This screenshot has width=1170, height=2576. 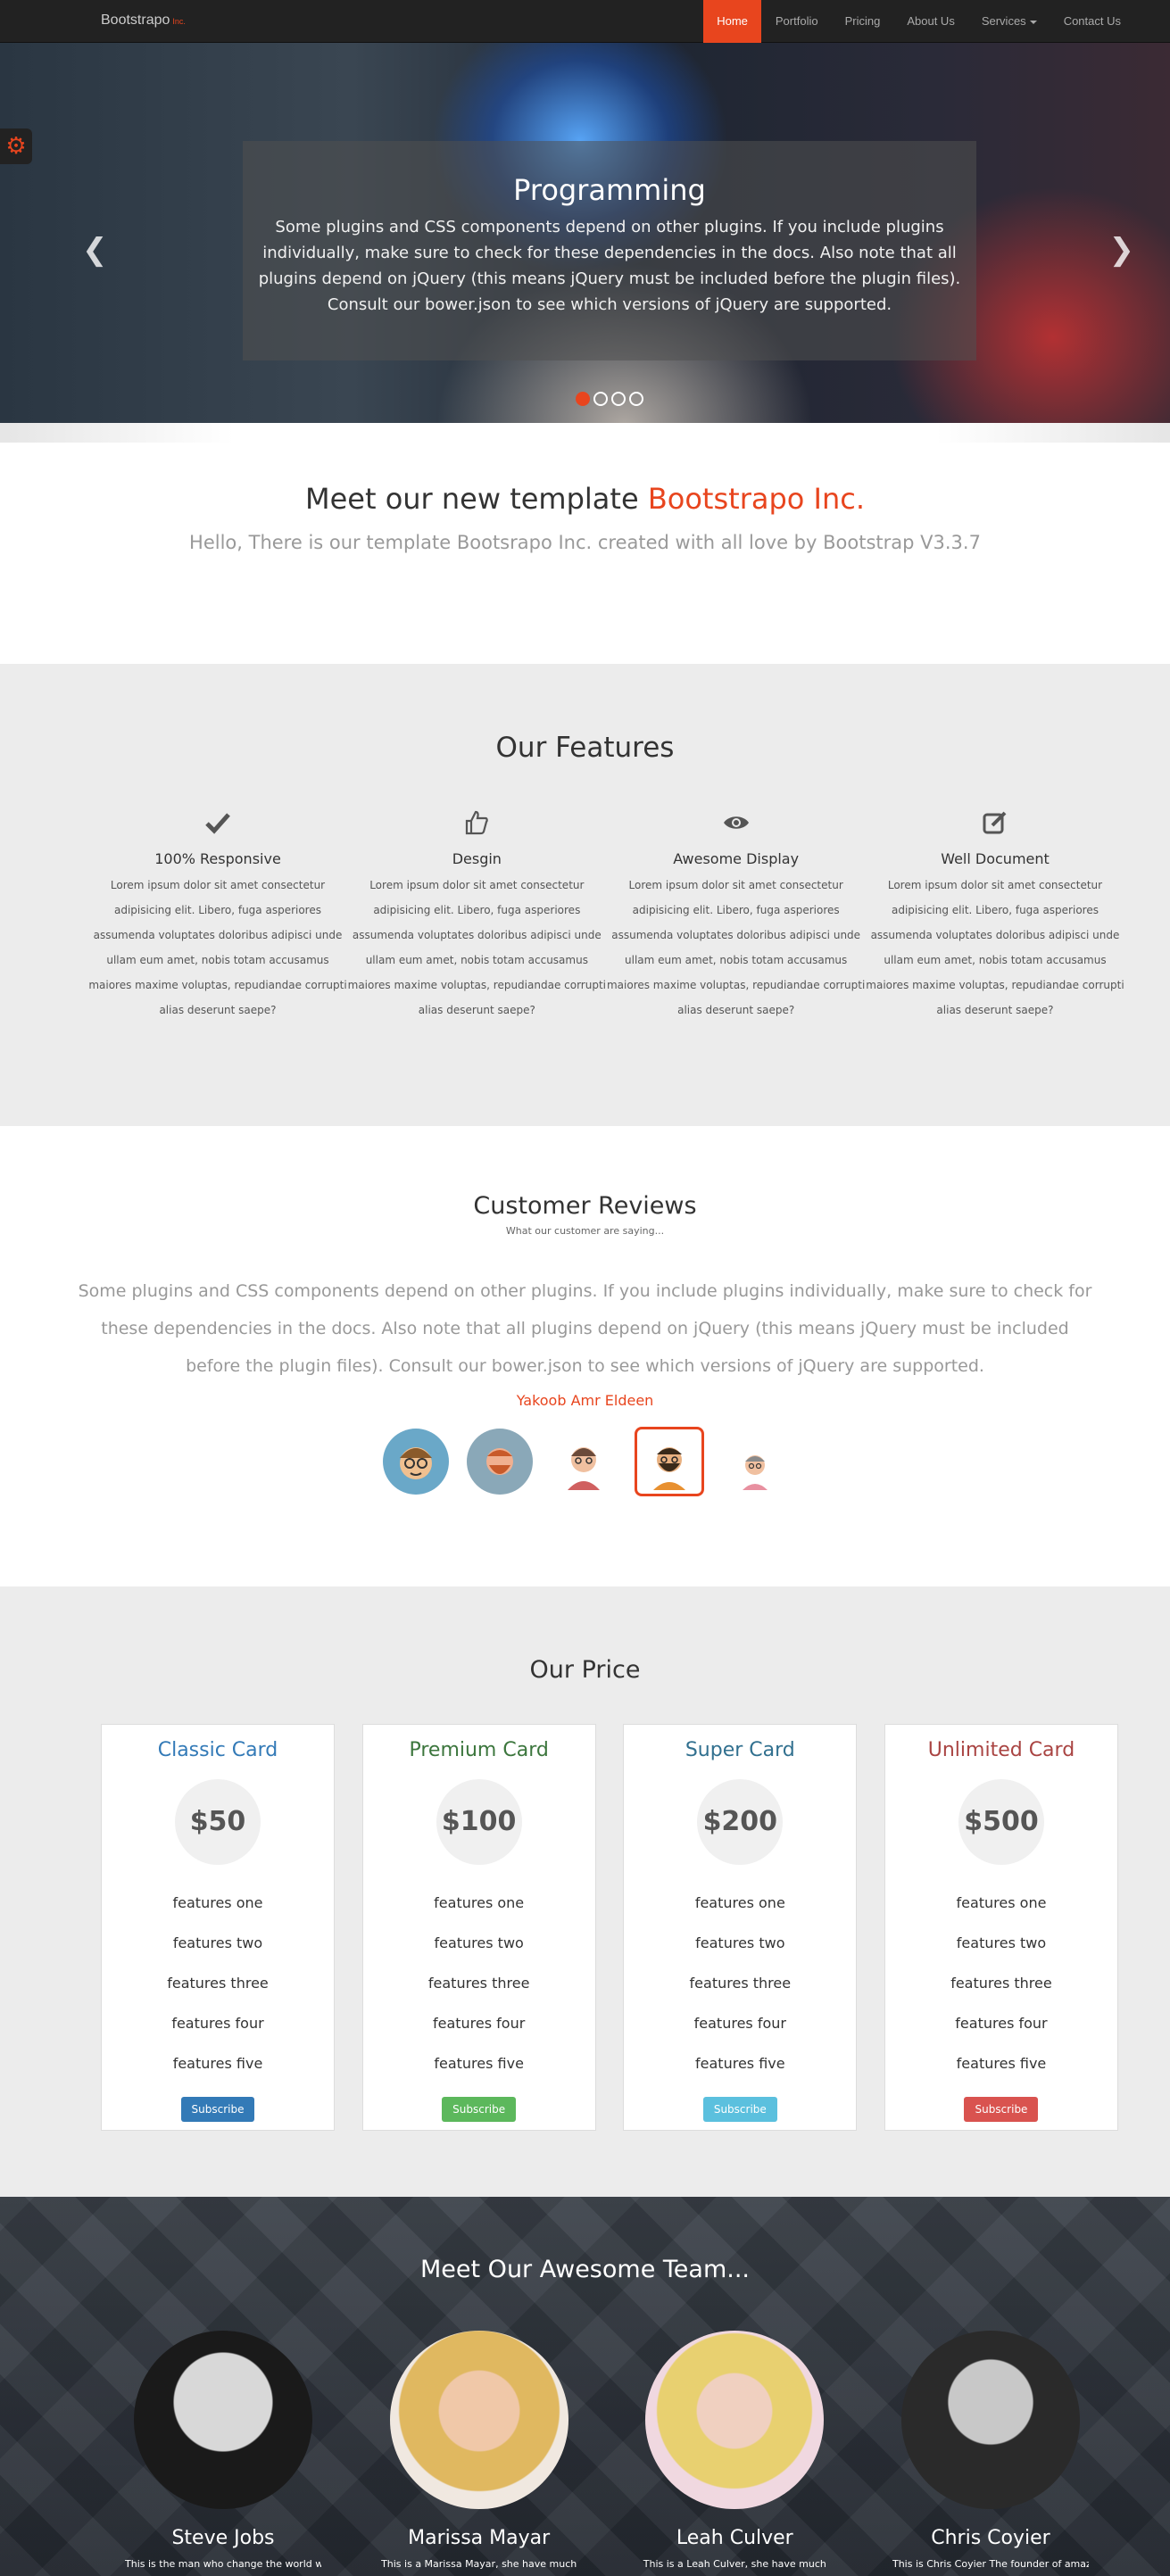 What do you see at coordinates (95, 250) in the screenshot?
I see `chevron-left-icon: ❮` at bounding box center [95, 250].